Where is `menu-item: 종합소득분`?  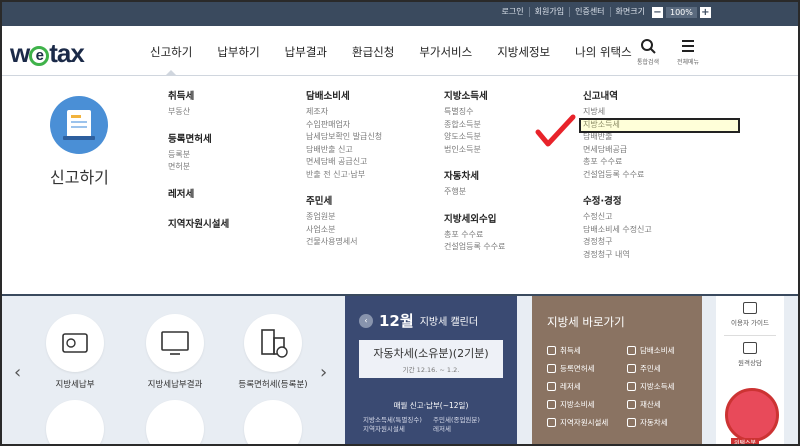
menu-item: 종합소득분 is located at coordinates (474, 125).